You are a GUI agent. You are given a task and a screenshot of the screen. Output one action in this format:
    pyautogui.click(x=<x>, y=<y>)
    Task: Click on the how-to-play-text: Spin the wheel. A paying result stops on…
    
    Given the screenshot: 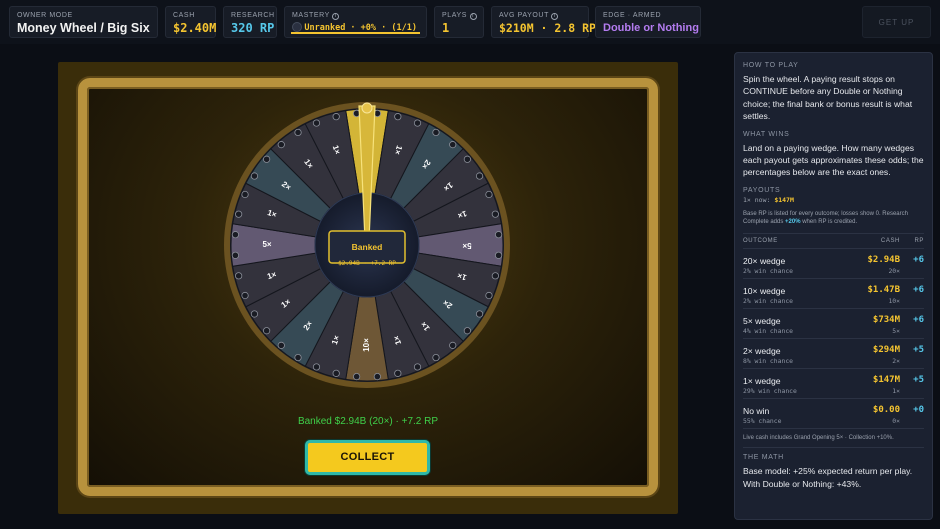 What is the action you would take?
    pyautogui.click(x=828, y=98)
    